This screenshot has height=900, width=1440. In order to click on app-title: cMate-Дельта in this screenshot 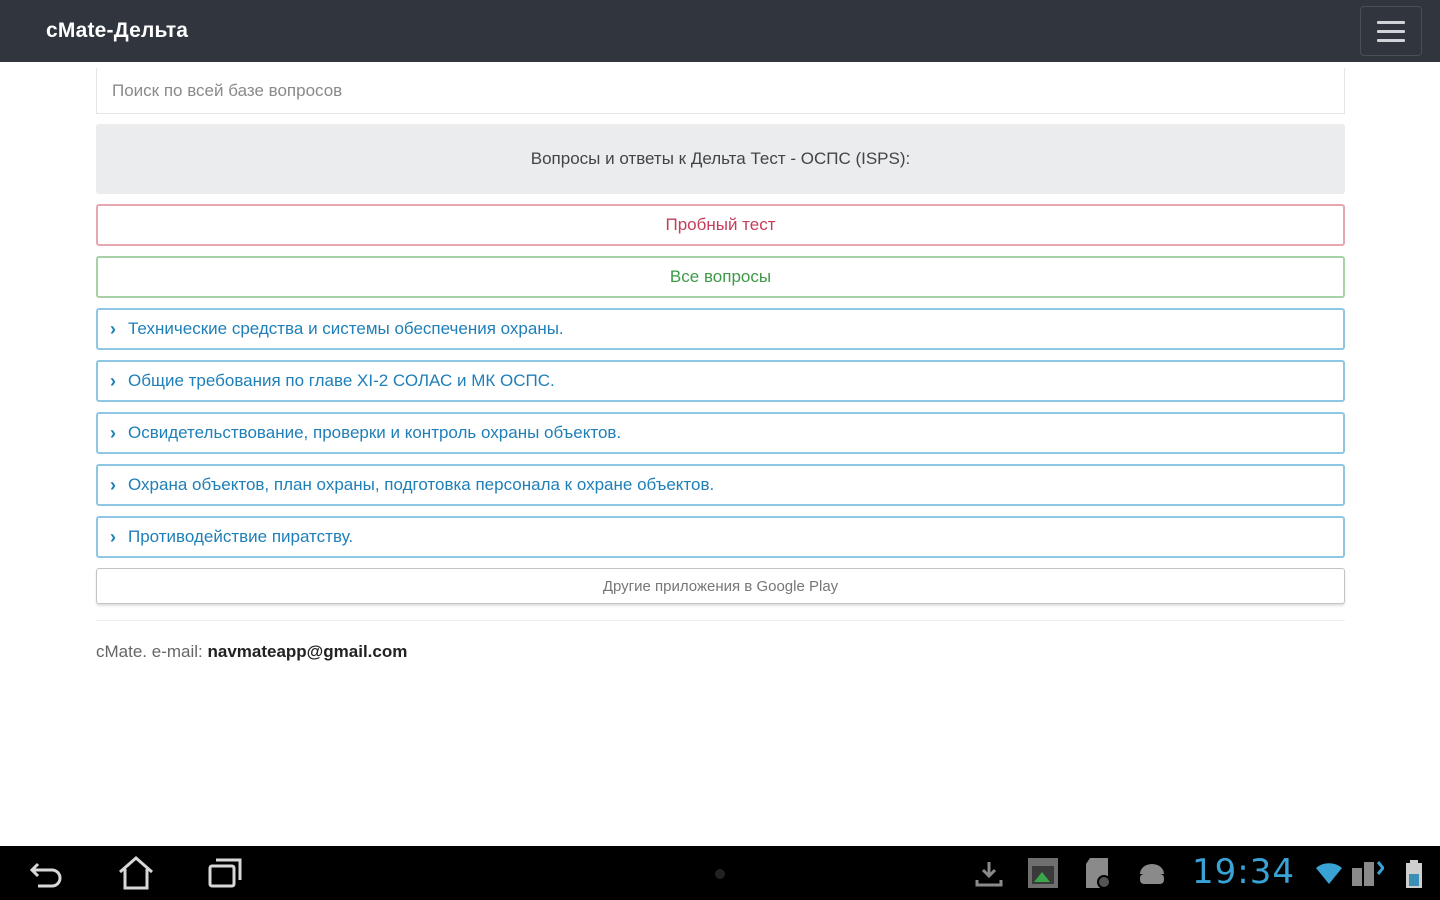, I will do `click(117, 31)`.